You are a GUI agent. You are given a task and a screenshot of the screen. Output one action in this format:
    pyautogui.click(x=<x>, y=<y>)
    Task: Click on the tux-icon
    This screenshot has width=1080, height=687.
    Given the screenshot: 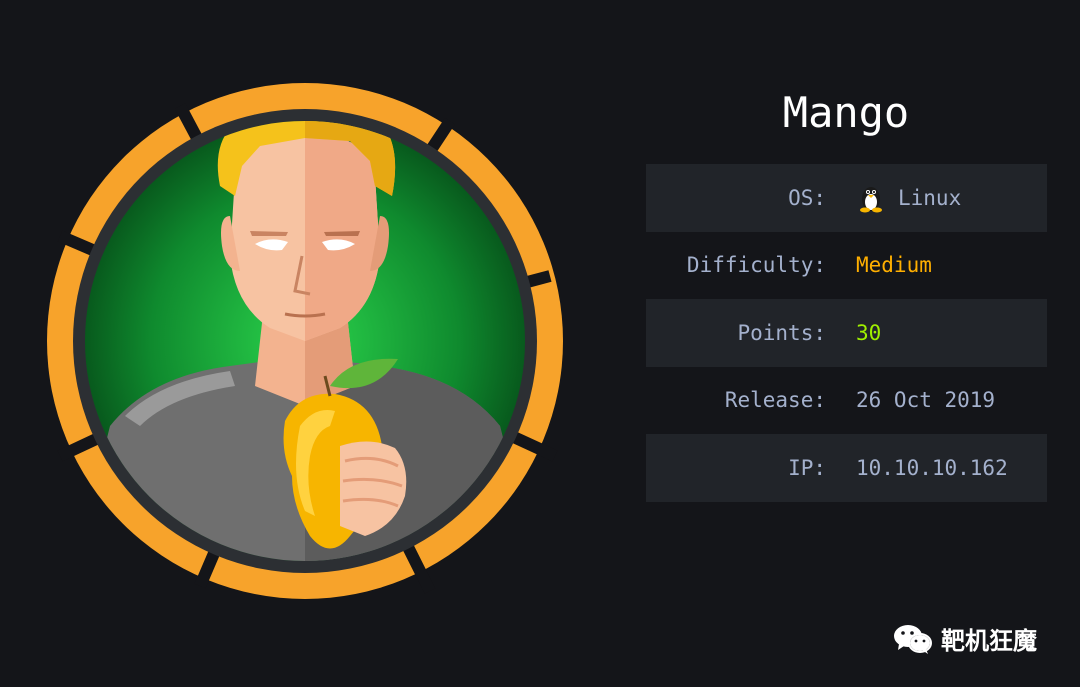 What is the action you would take?
    pyautogui.click(x=871, y=199)
    